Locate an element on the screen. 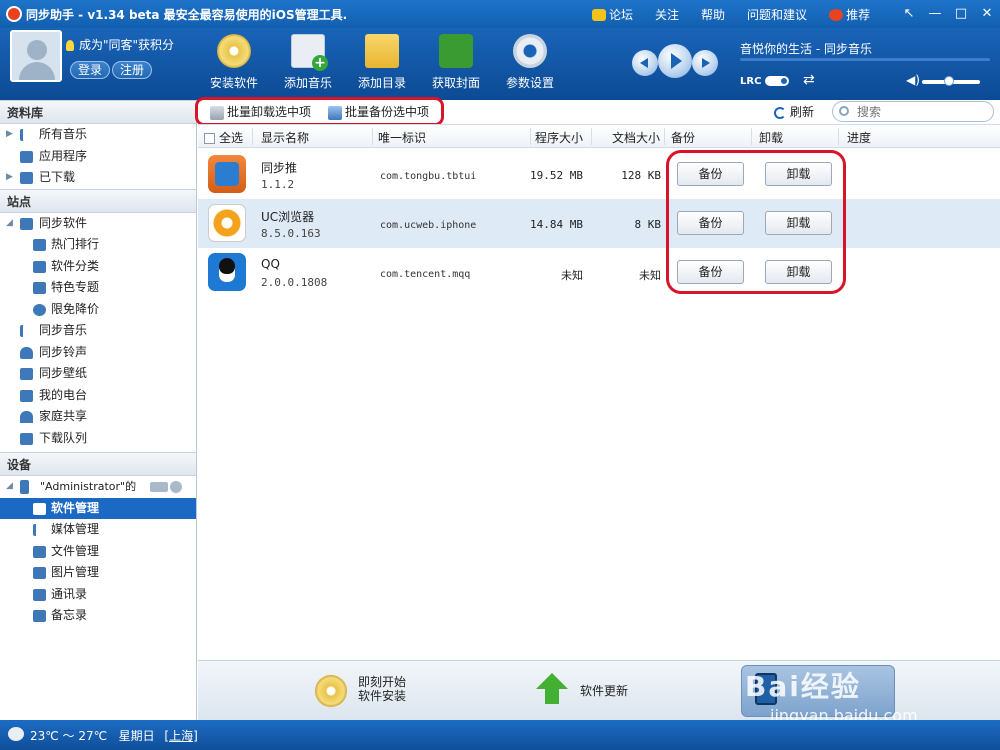  window-title: 同步助手 - v1.34 beta 最安全最容易使用的iOS管理工具. is located at coordinates (187, 14).